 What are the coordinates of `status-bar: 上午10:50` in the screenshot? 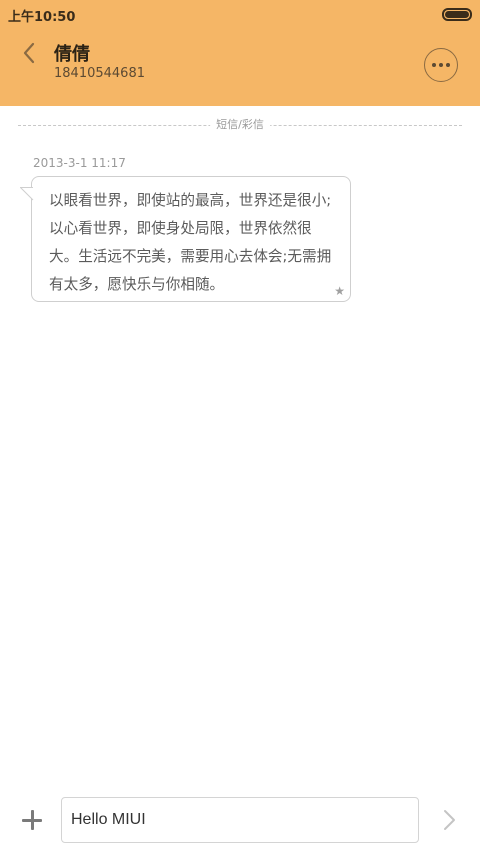 It's located at (240, 14).